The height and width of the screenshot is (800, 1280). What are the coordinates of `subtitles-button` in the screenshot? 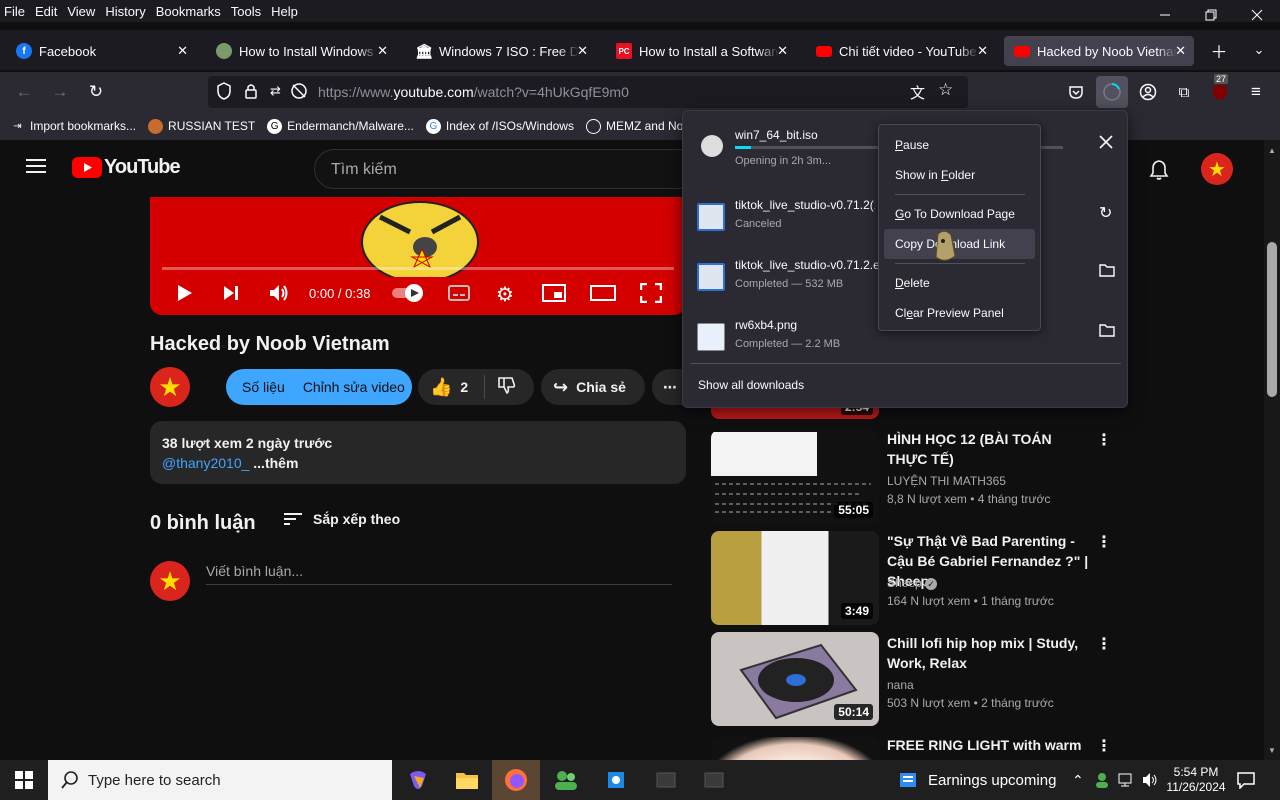 It's located at (459, 295).